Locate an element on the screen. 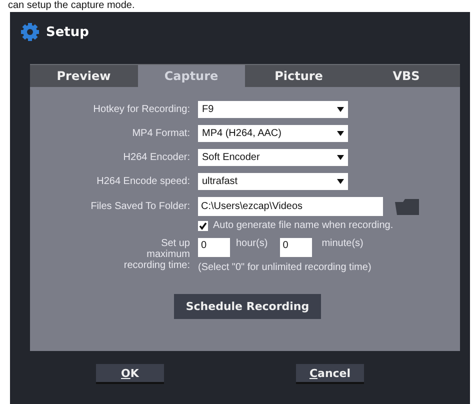 The width and height of the screenshot is (473, 404). field-label: Hotkey for Recording: is located at coordinates (141, 109).